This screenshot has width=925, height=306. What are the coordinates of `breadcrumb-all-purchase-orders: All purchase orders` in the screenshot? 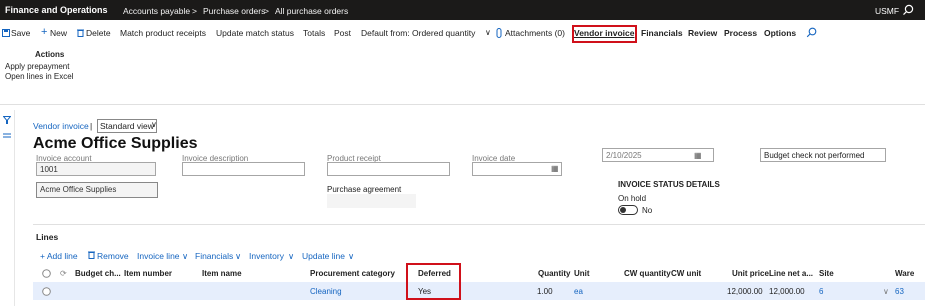 It's located at (311, 11).